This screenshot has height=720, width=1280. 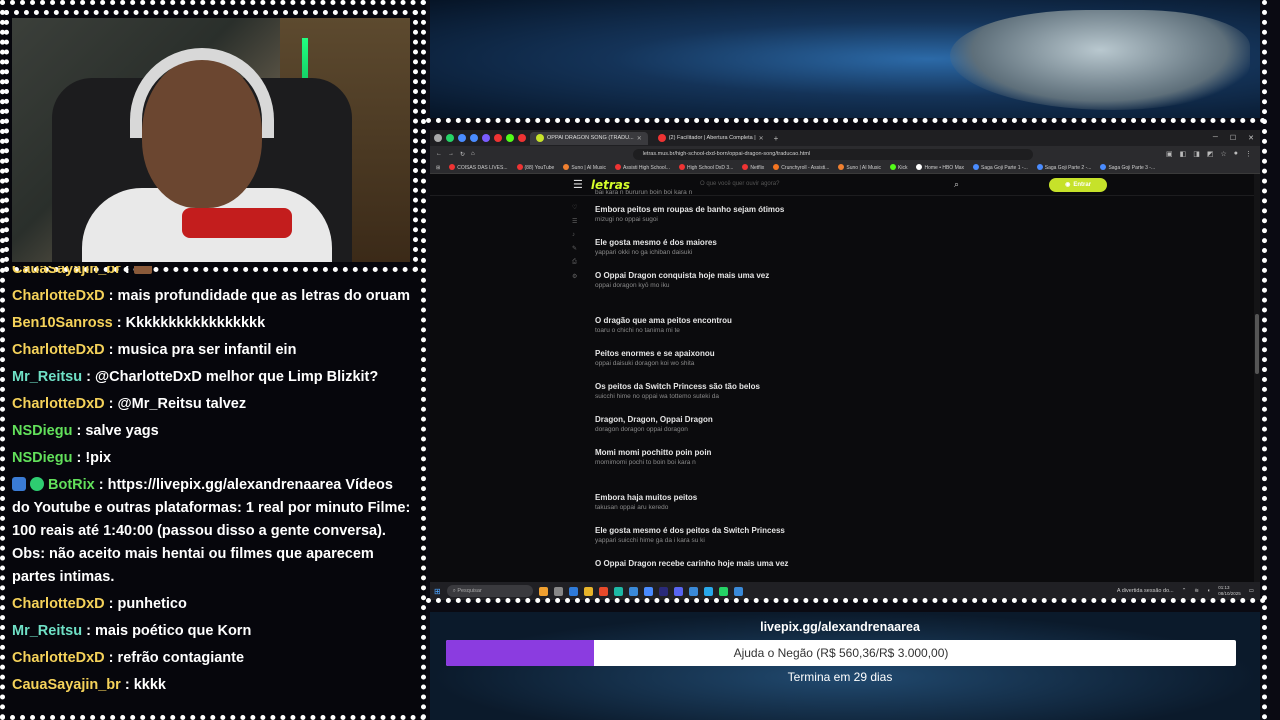 I want to click on hamburger-menu-icon: ☰, so click(x=578, y=184).